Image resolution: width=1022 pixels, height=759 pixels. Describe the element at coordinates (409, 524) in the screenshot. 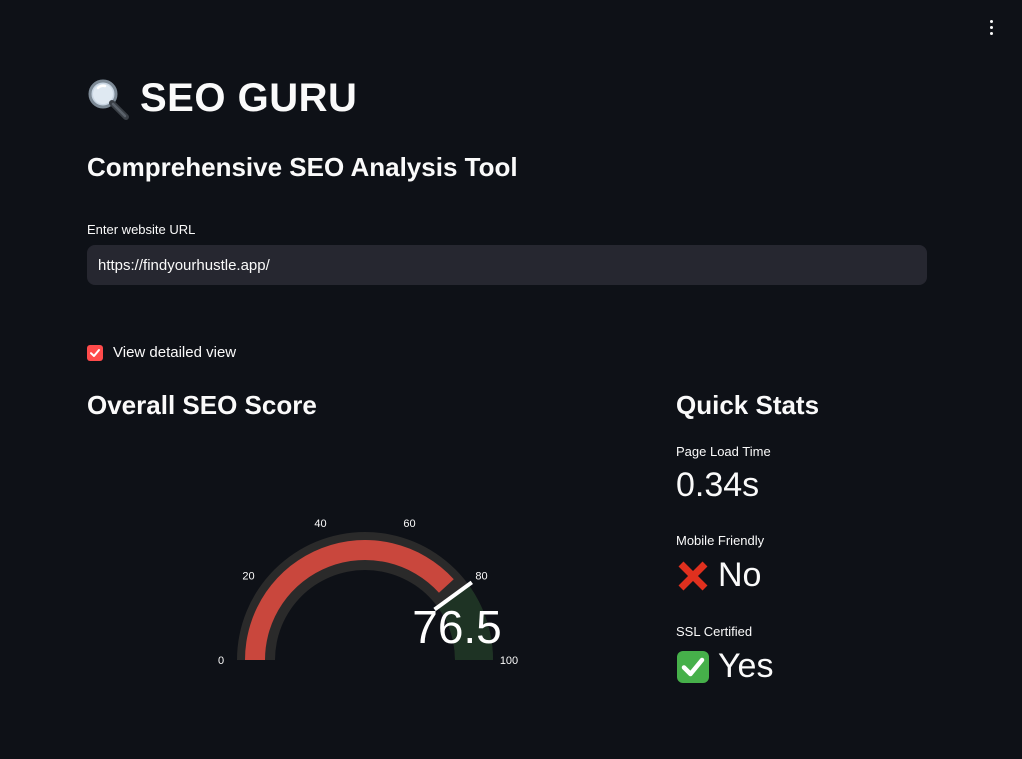

I see `gauge-tick-label: 60` at that location.